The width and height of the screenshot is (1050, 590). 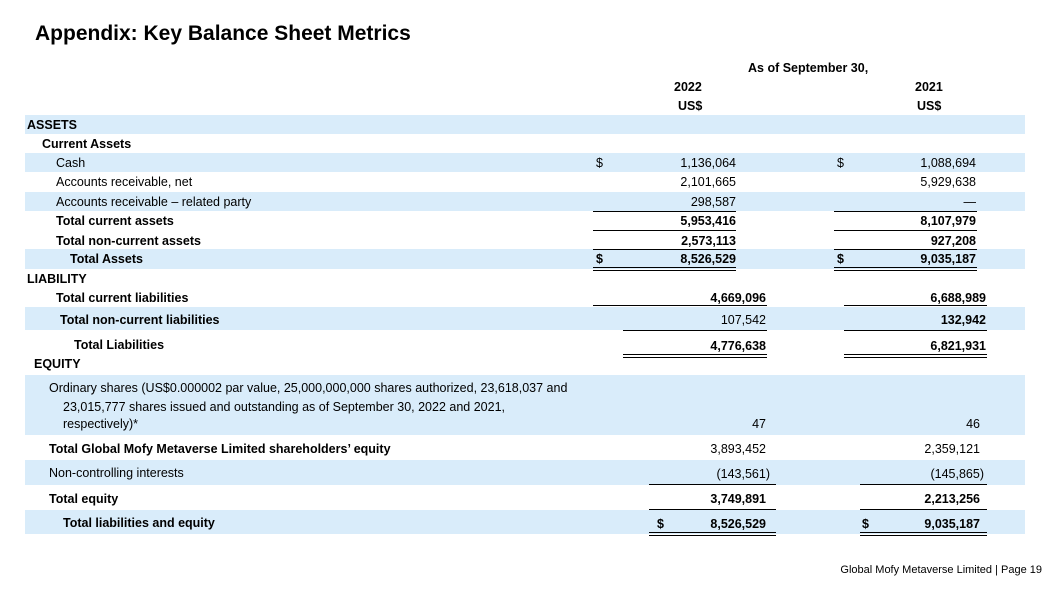 I want to click on section-assets: ASSETS, so click(x=52, y=125).